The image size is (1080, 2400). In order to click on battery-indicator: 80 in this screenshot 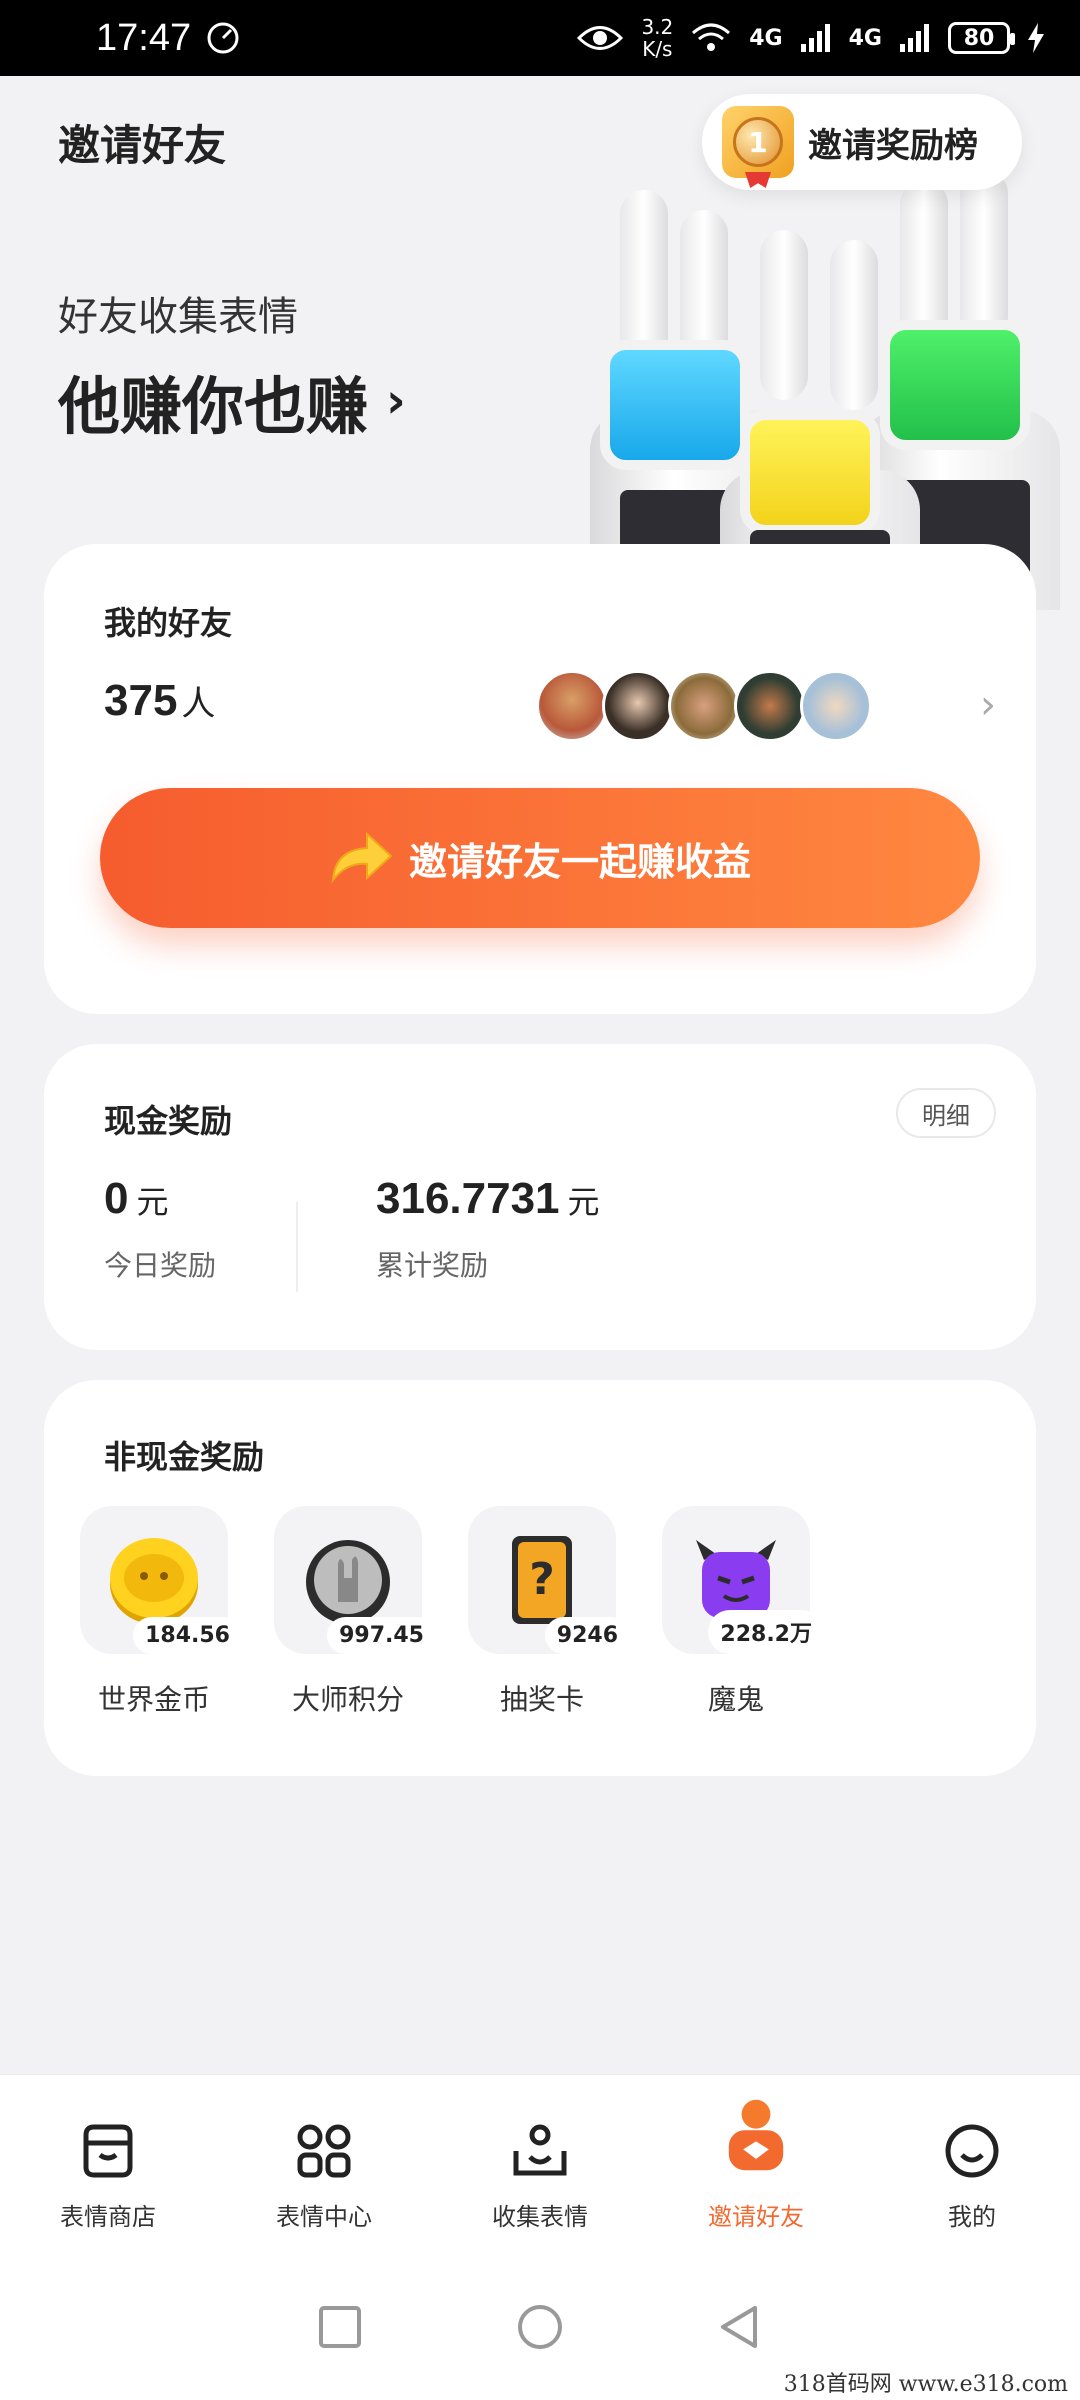, I will do `click(981, 38)`.